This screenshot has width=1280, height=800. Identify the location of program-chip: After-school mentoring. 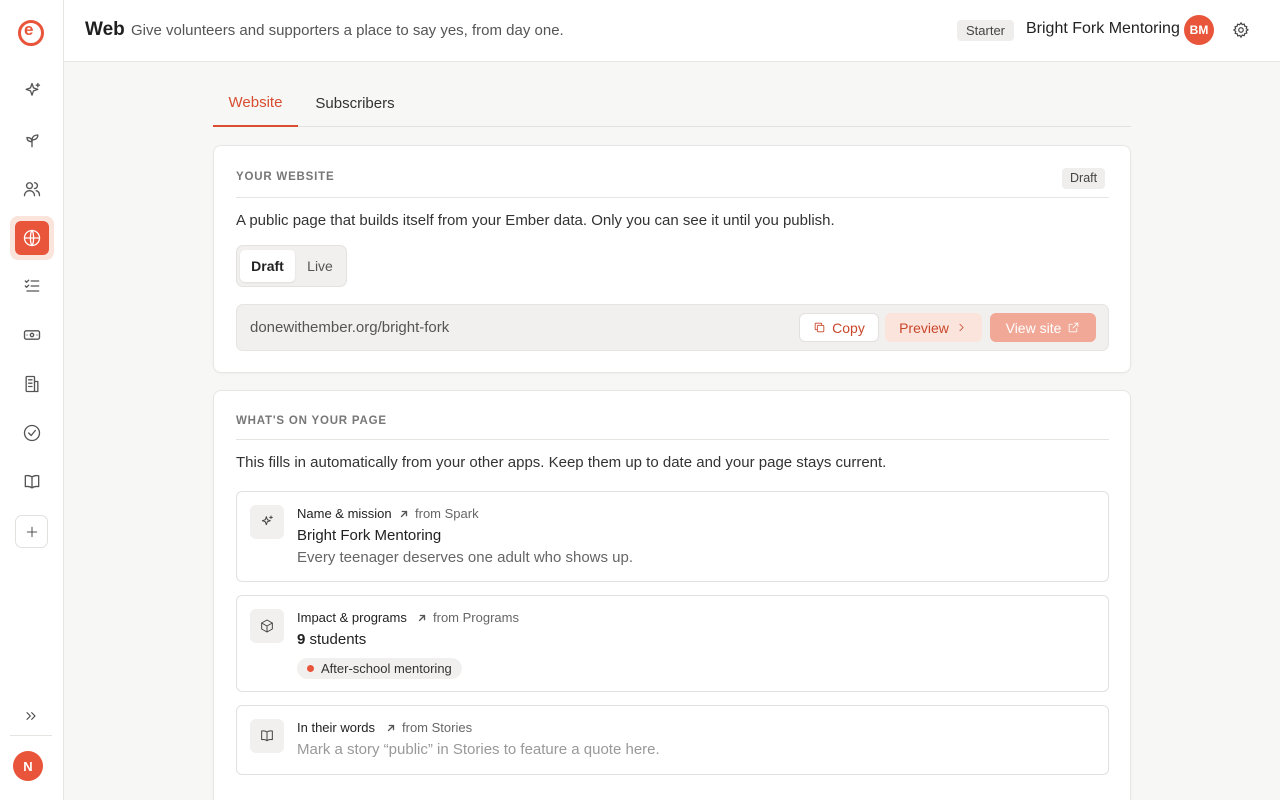
(379, 668).